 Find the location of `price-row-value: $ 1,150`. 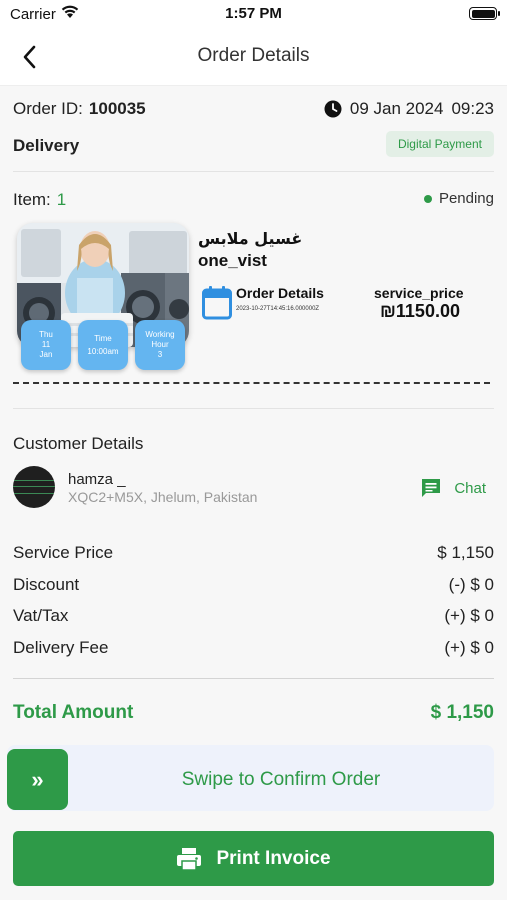

price-row-value: $ 1,150 is located at coordinates (465, 552).